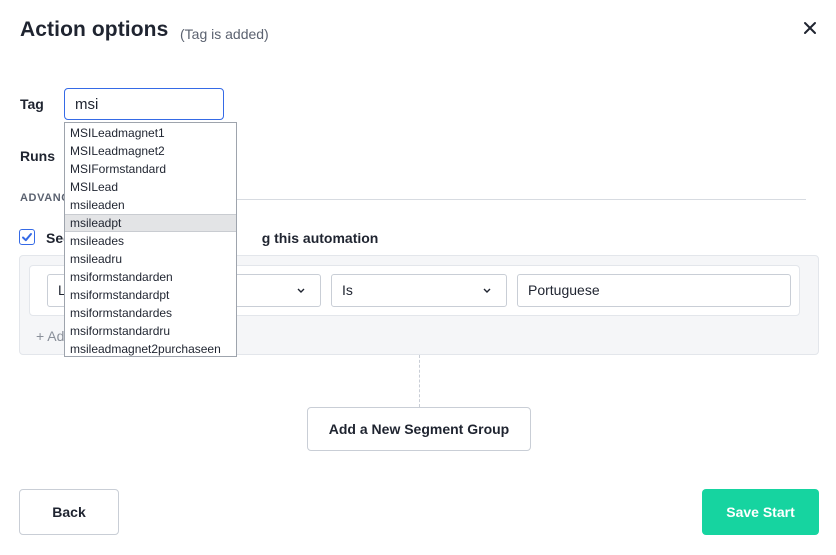 The image size is (836, 555). What do you see at coordinates (150, 187) in the screenshot?
I see `dropdown-option: MSILead` at bounding box center [150, 187].